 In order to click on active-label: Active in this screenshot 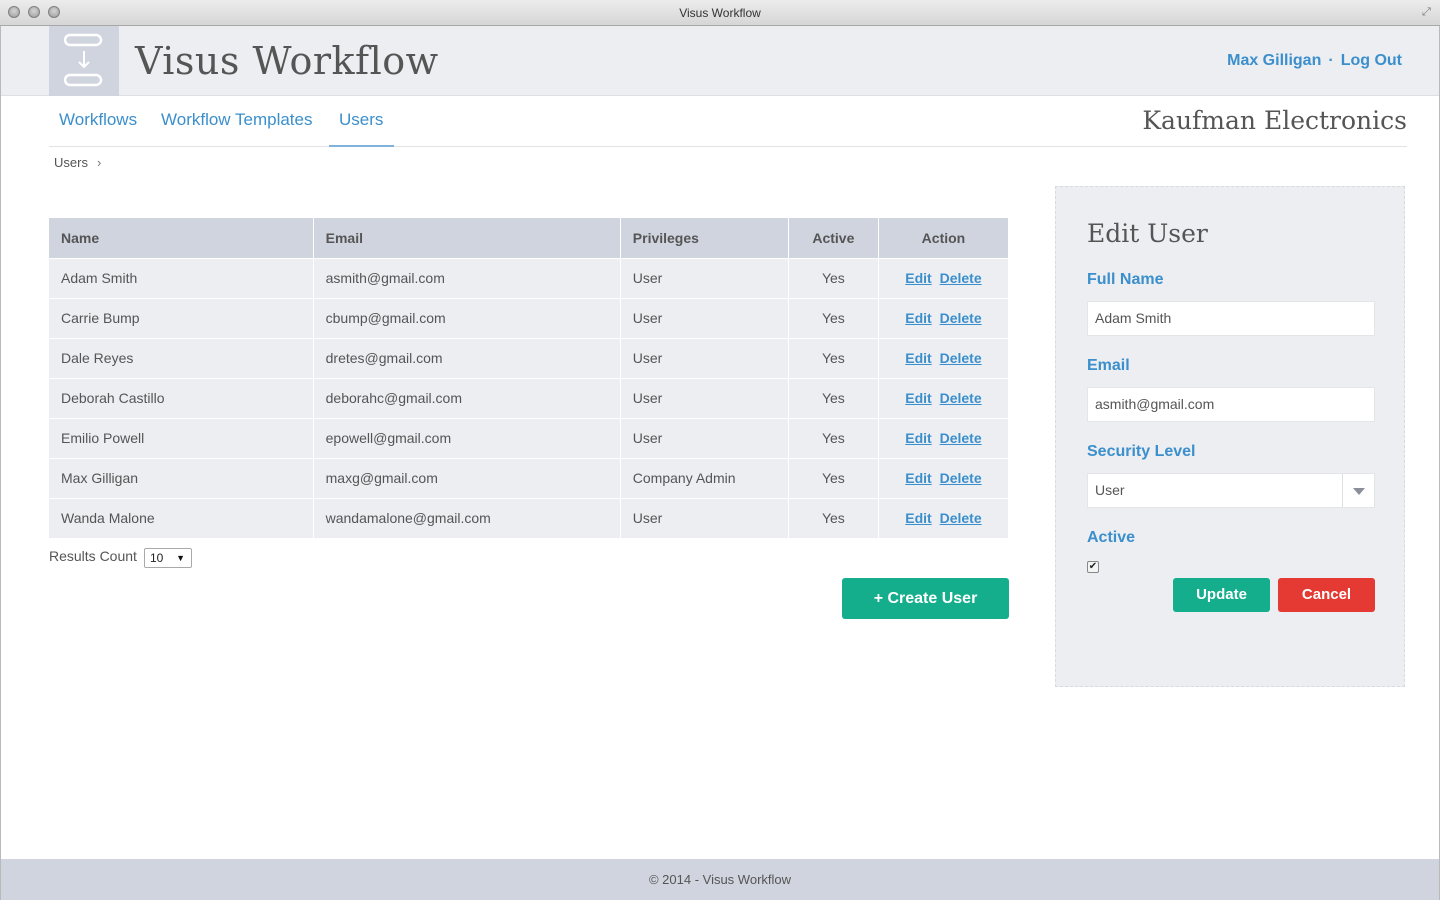, I will do `click(1111, 537)`.